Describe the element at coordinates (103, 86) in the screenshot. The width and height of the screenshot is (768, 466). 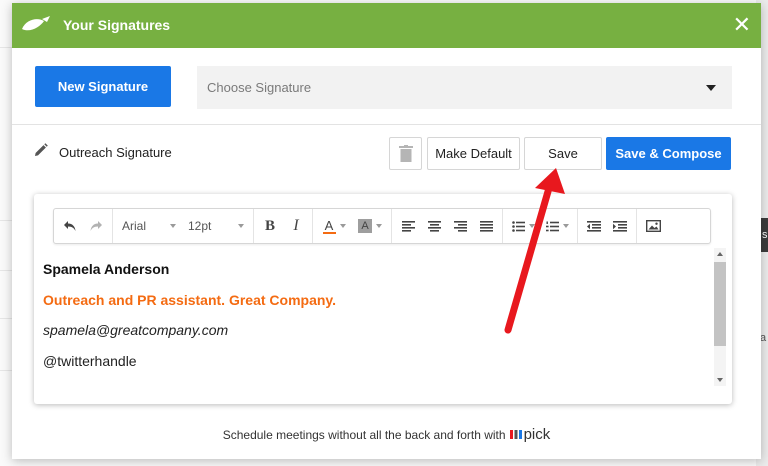
I see `new-signature-button: New Signature` at that location.